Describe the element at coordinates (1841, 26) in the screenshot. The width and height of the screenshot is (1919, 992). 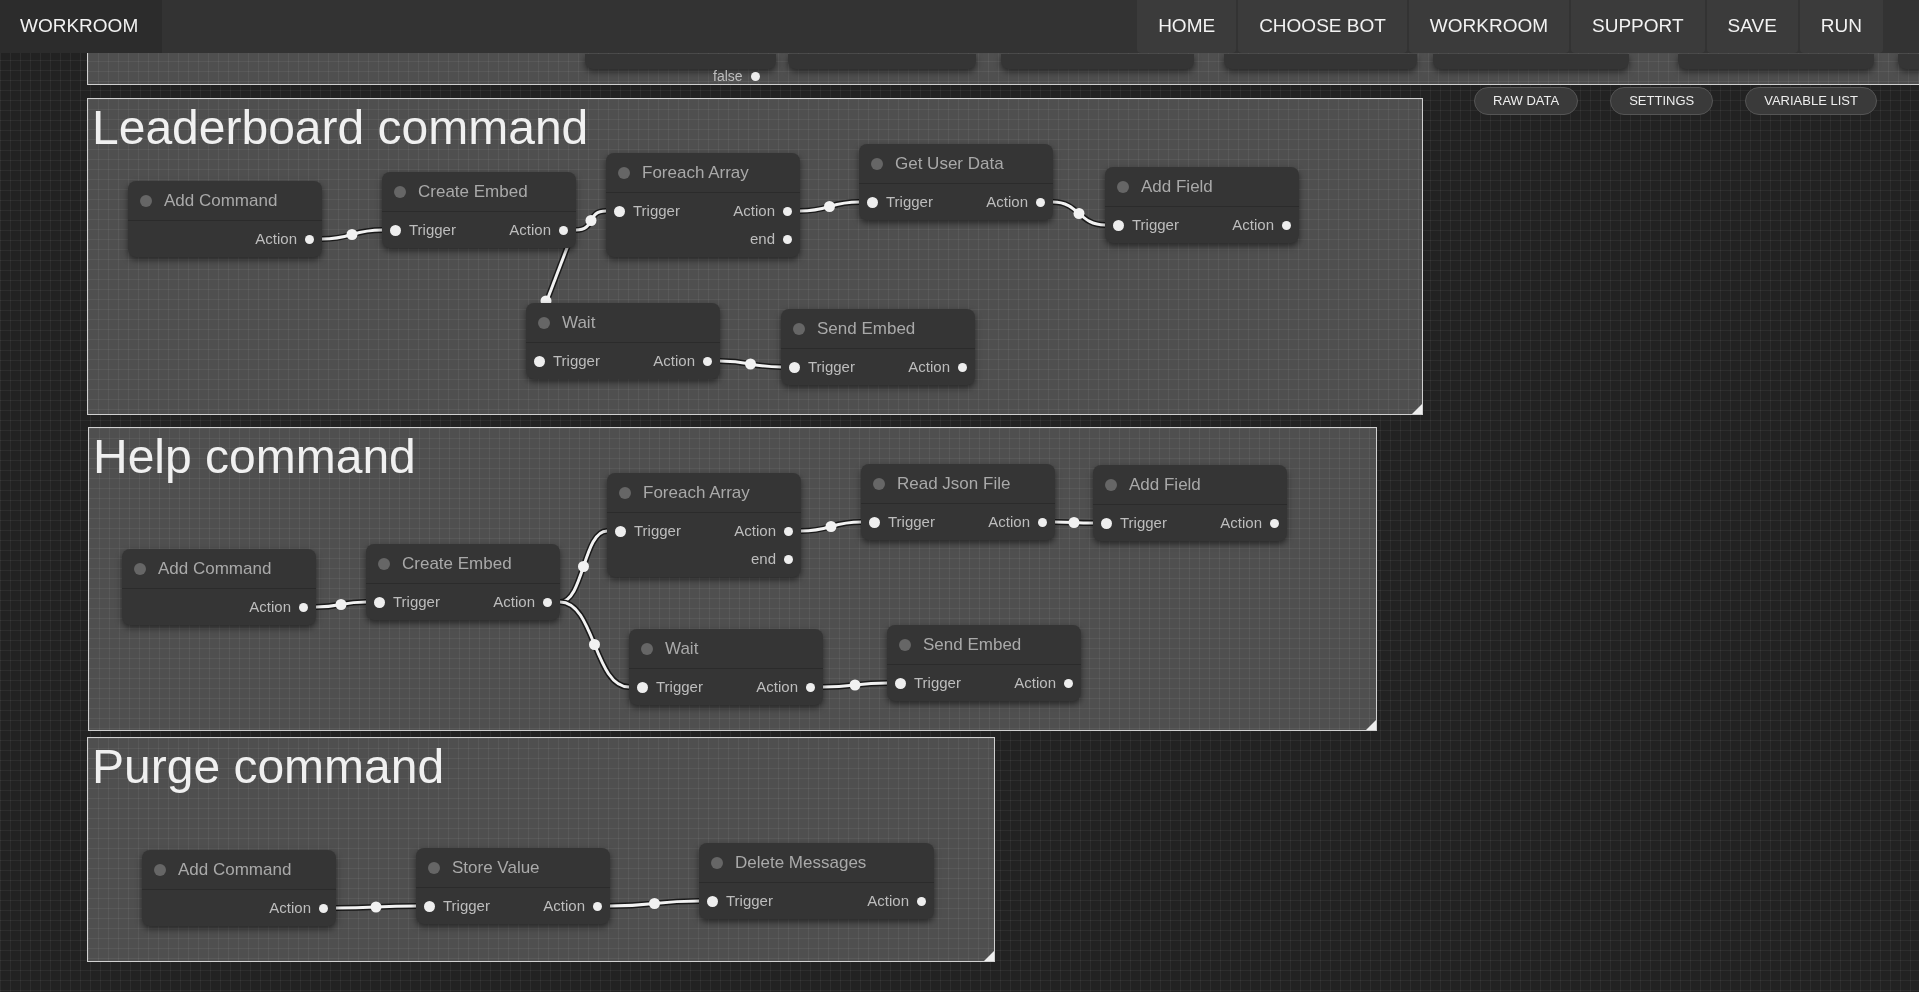
I see `nav-button: RUN` at that location.